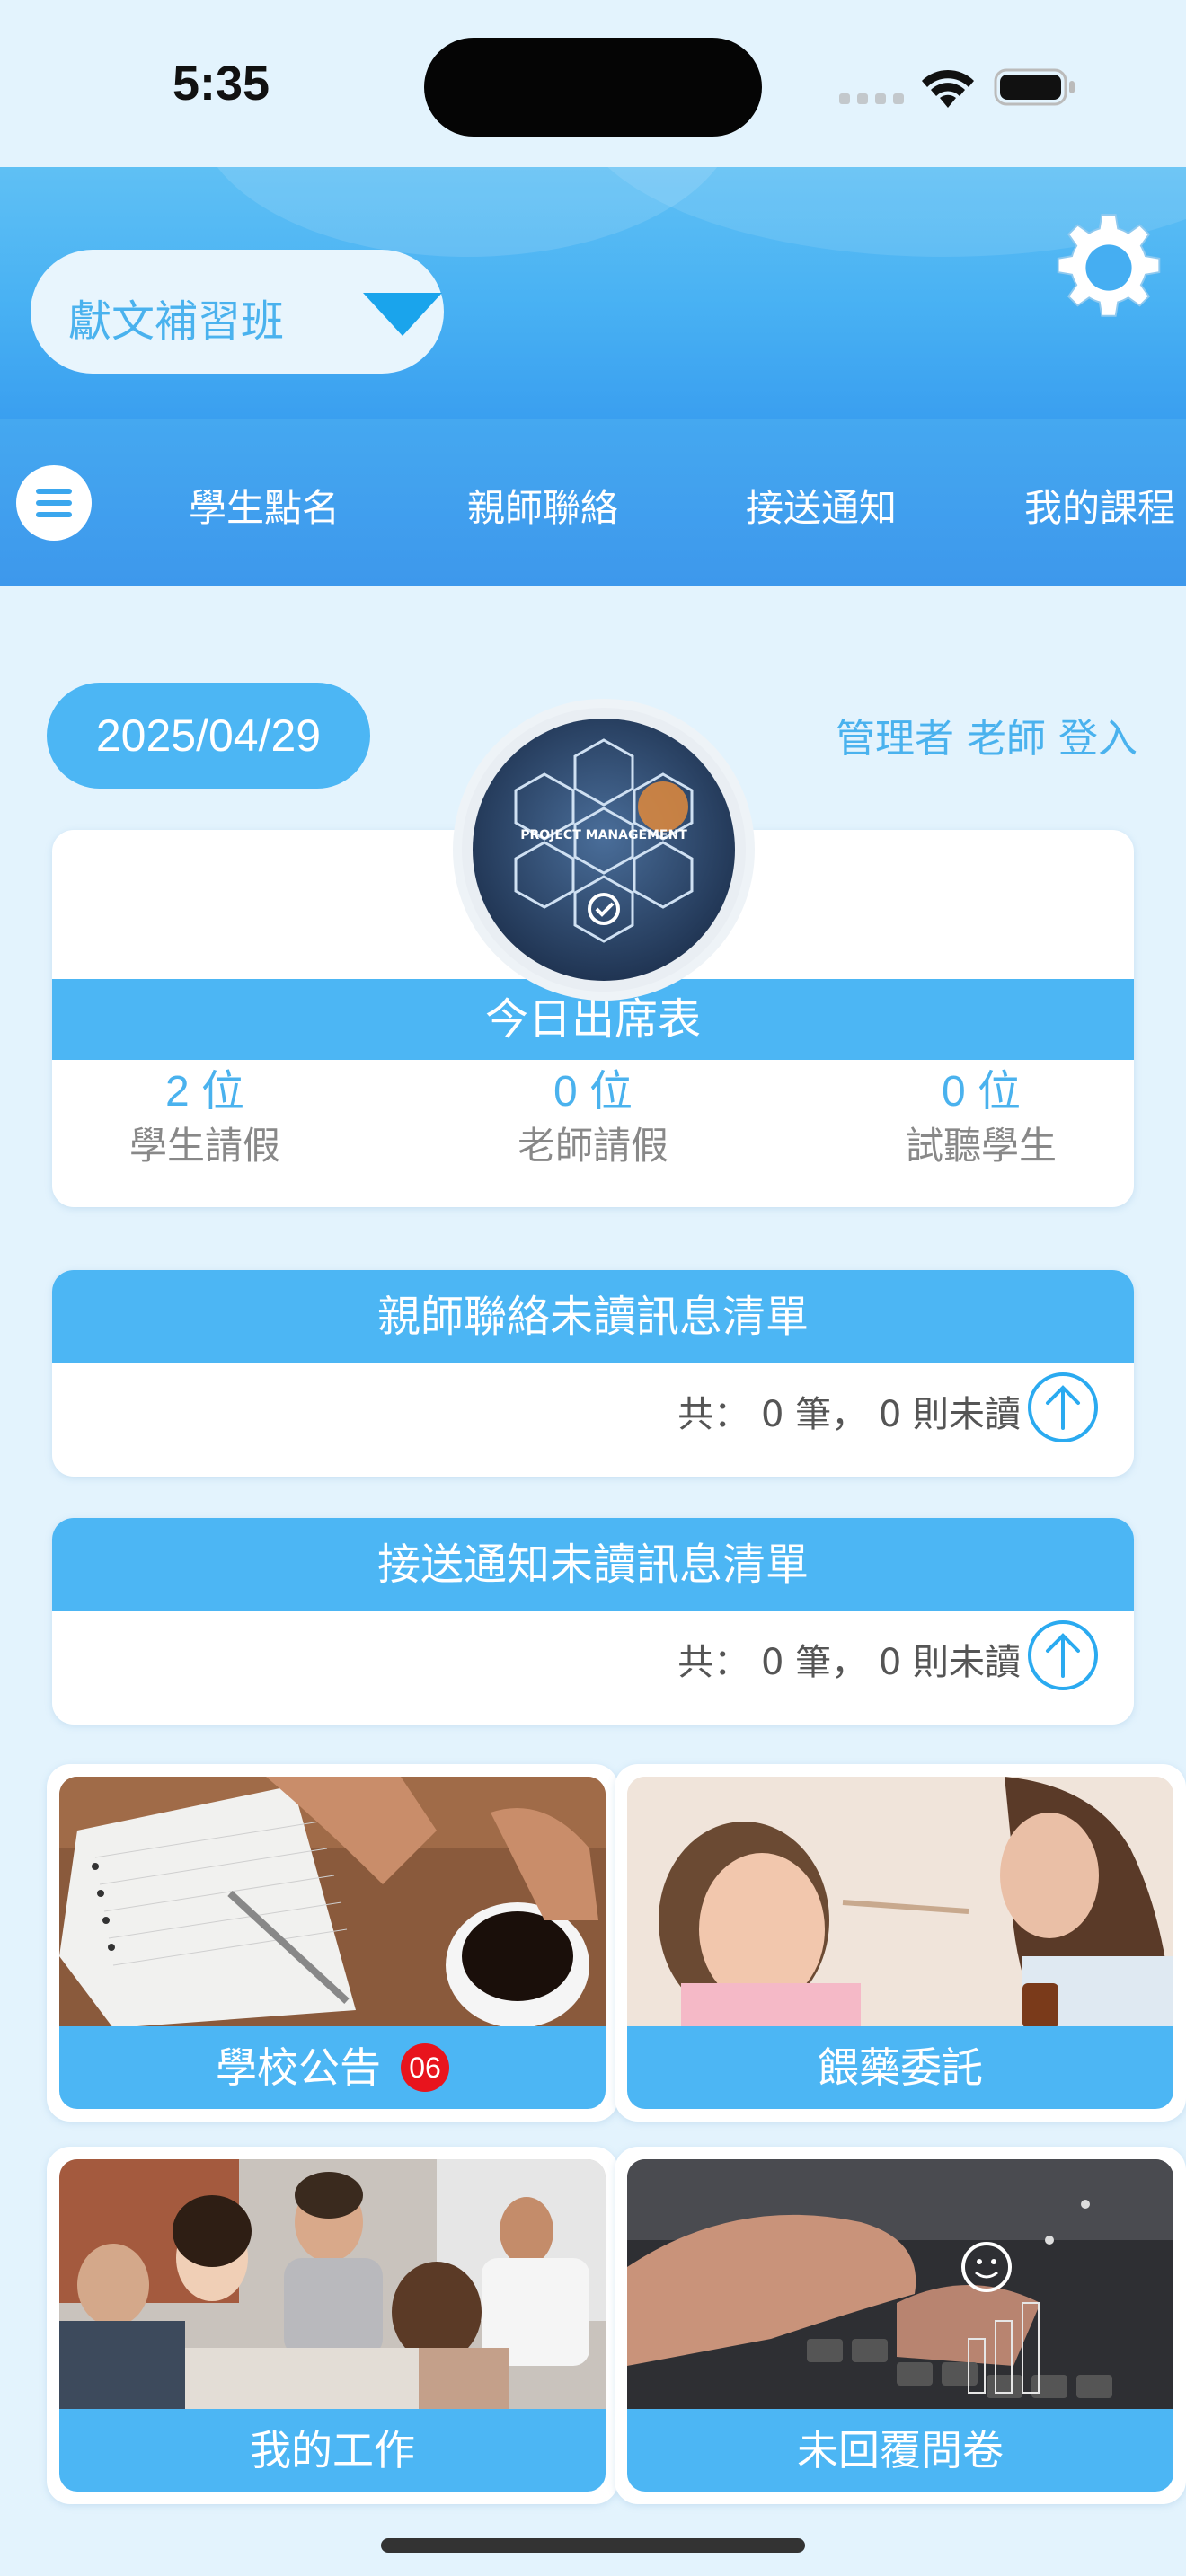 This screenshot has width=1186, height=2576. I want to click on student-leave-stat: 2 位 學生請假, so click(205, 1117).